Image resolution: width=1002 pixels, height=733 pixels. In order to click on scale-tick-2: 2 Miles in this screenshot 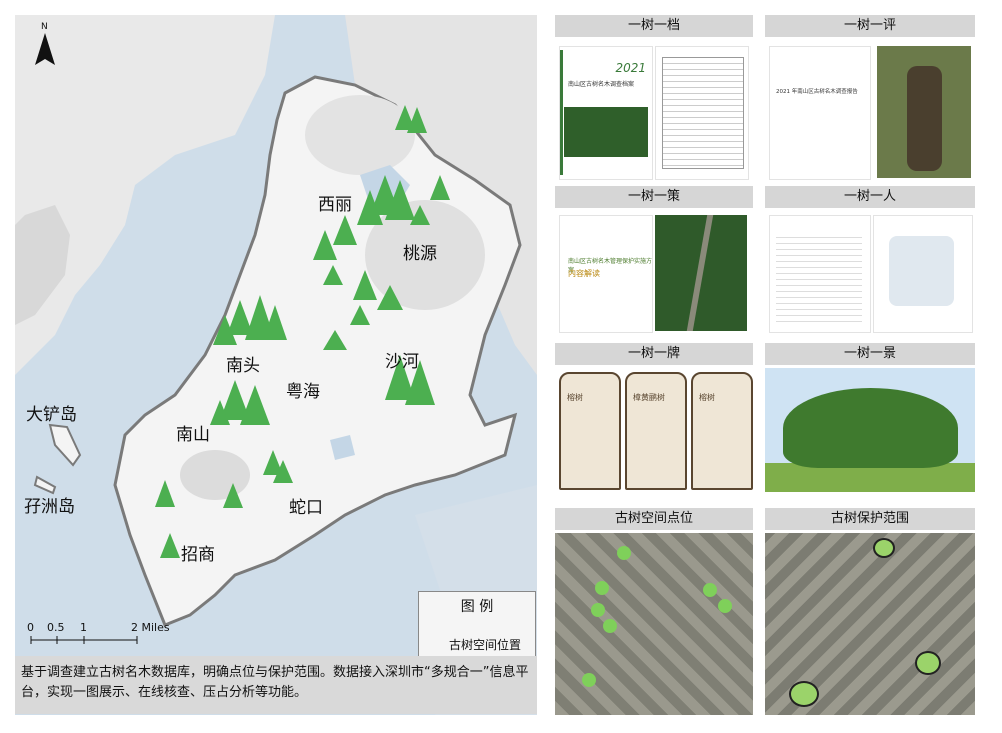, I will do `click(150, 627)`.